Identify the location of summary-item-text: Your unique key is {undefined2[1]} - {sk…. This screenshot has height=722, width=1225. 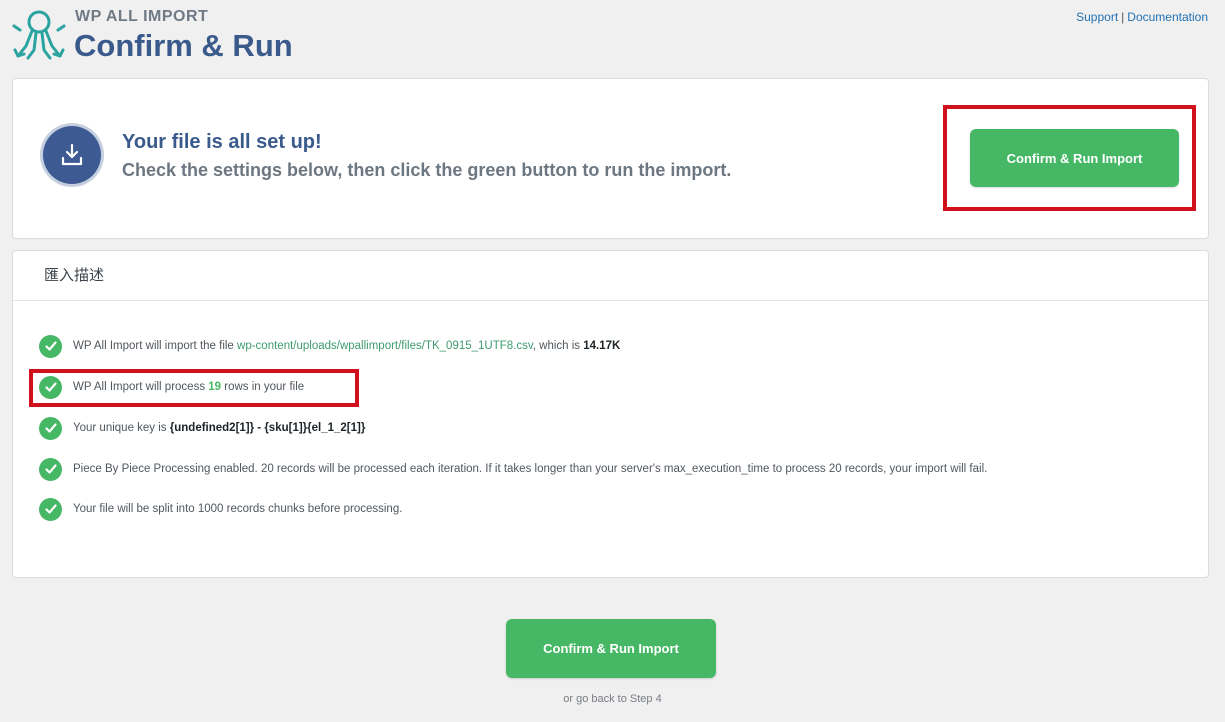
(219, 428).